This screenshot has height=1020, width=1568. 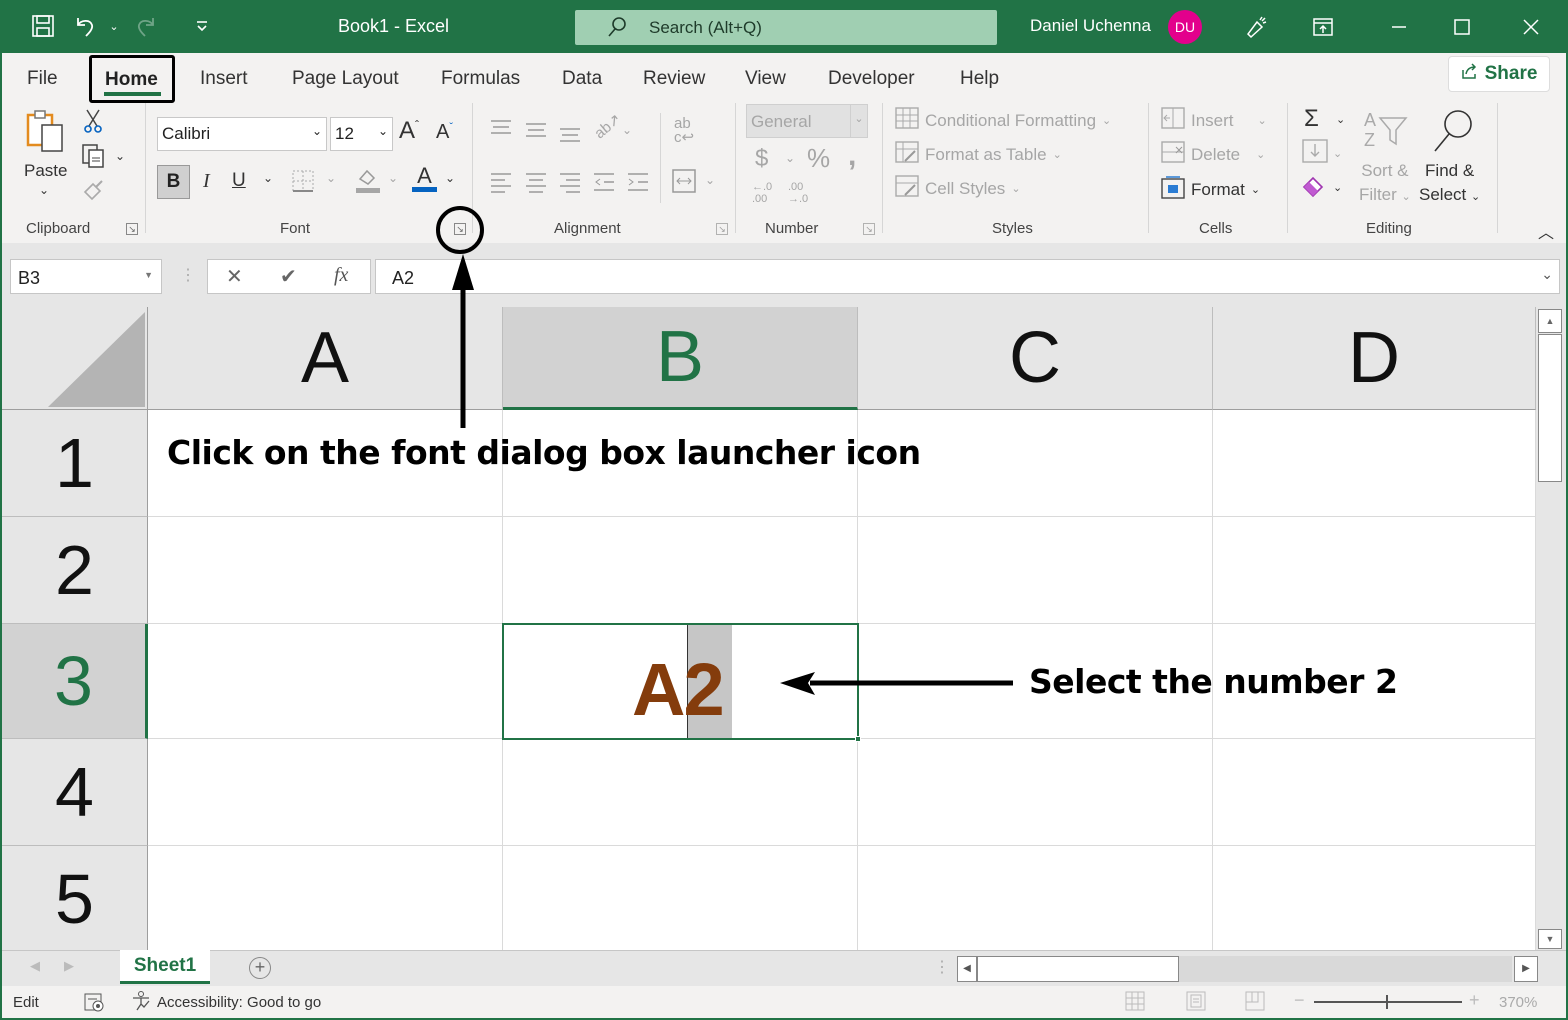 I want to click on tab-page-layout: Page Layout, so click(x=345, y=79).